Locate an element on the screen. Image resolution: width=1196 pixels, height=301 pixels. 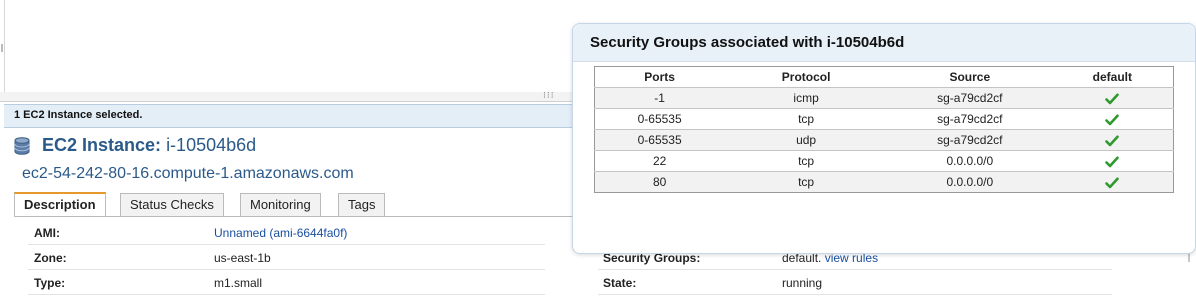
cell-protocol: udp is located at coordinates (806, 140).